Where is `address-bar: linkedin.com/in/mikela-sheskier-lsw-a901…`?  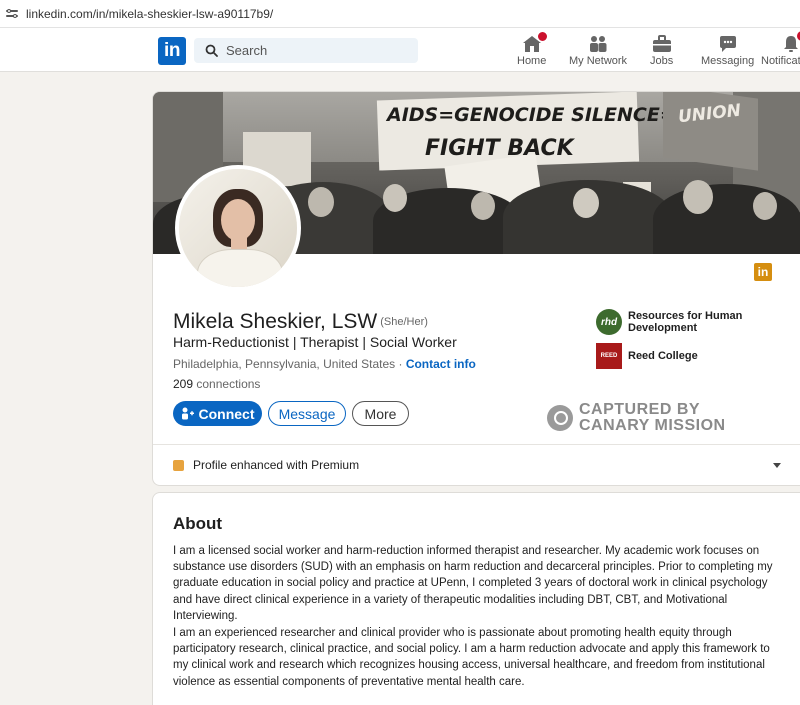 address-bar: linkedin.com/in/mikela-sheskier-lsw-a901… is located at coordinates (400, 14).